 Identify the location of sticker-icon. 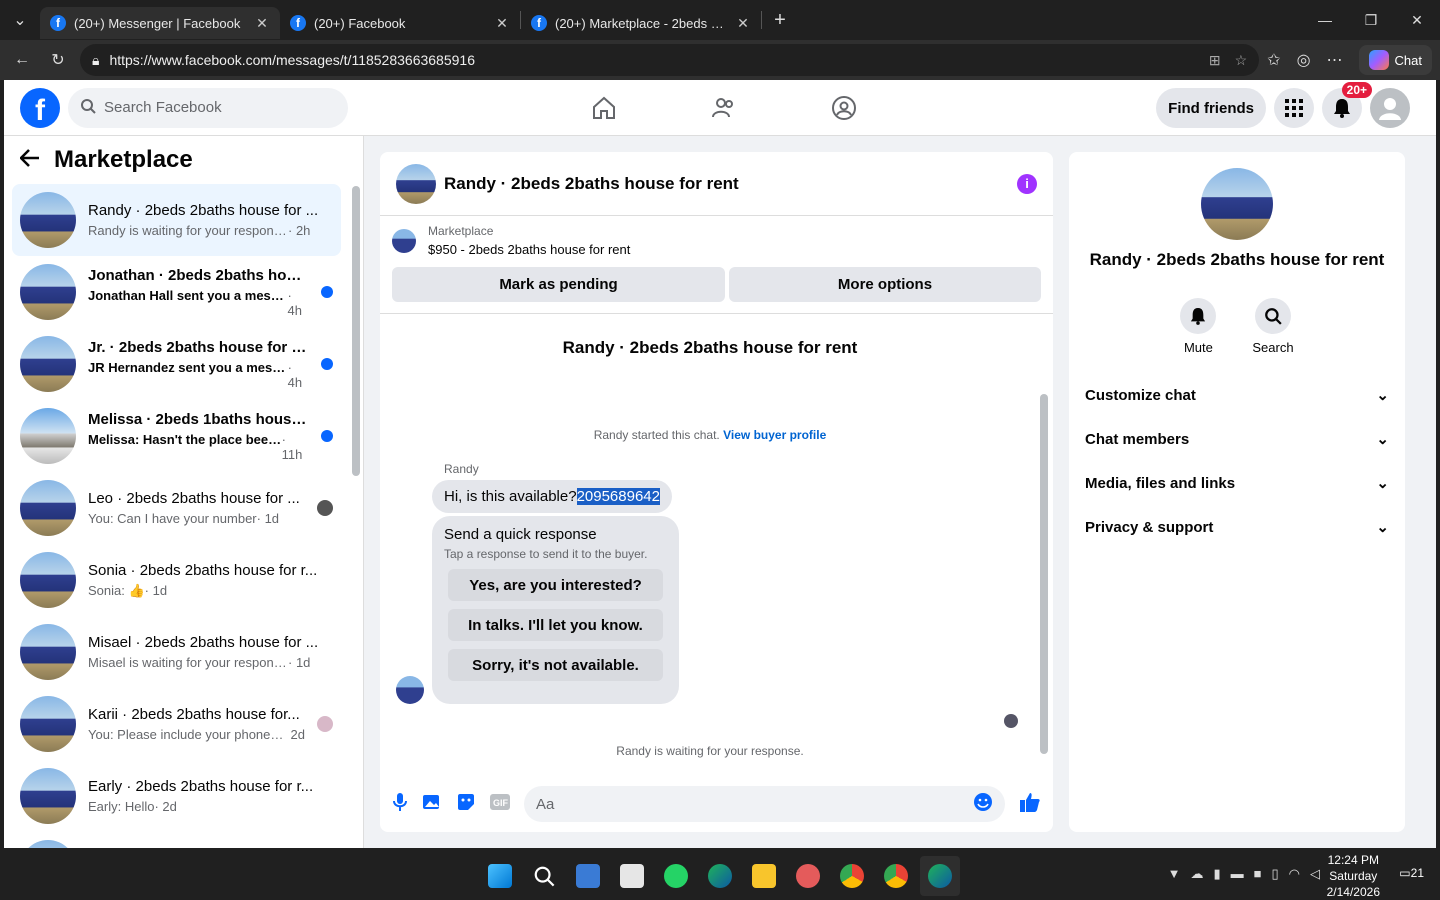
(466, 804).